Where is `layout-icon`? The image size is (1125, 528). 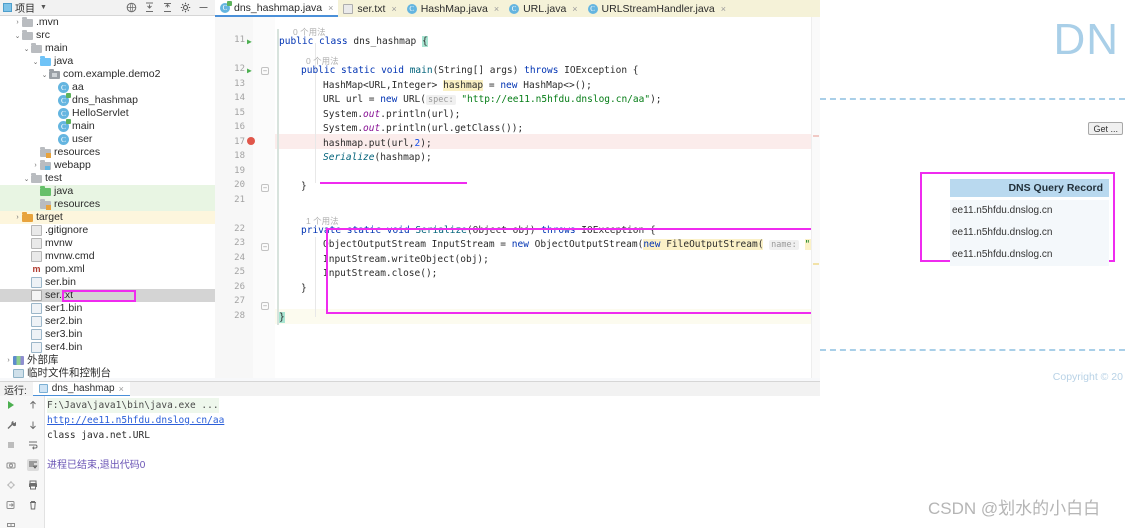 layout-icon is located at coordinates (11, 523).